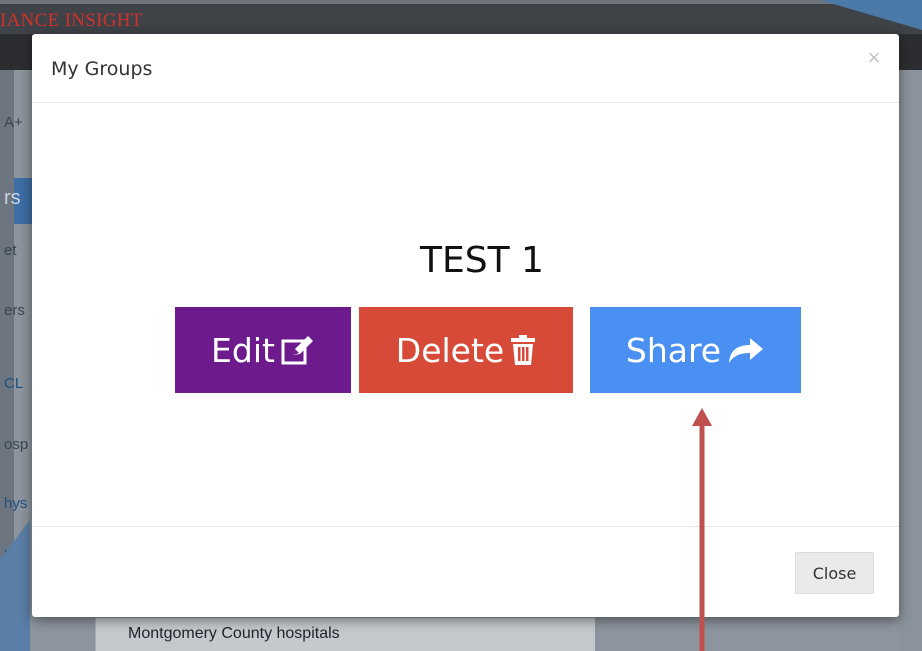 This screenshot has width=922, height=651. Describe the element at coordinates (12, 198) in the screenshot. I see `background-cell: rs` at that location.